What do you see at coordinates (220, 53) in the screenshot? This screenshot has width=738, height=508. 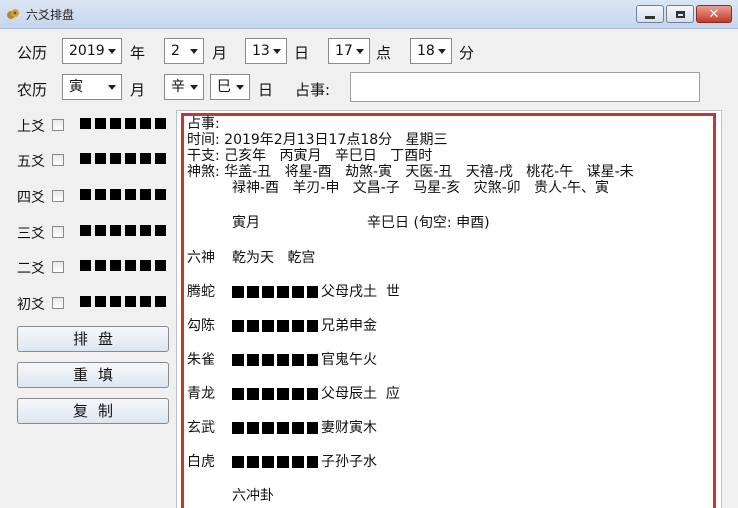 I see `month-unit: 月` at bounding box center [220, 53].